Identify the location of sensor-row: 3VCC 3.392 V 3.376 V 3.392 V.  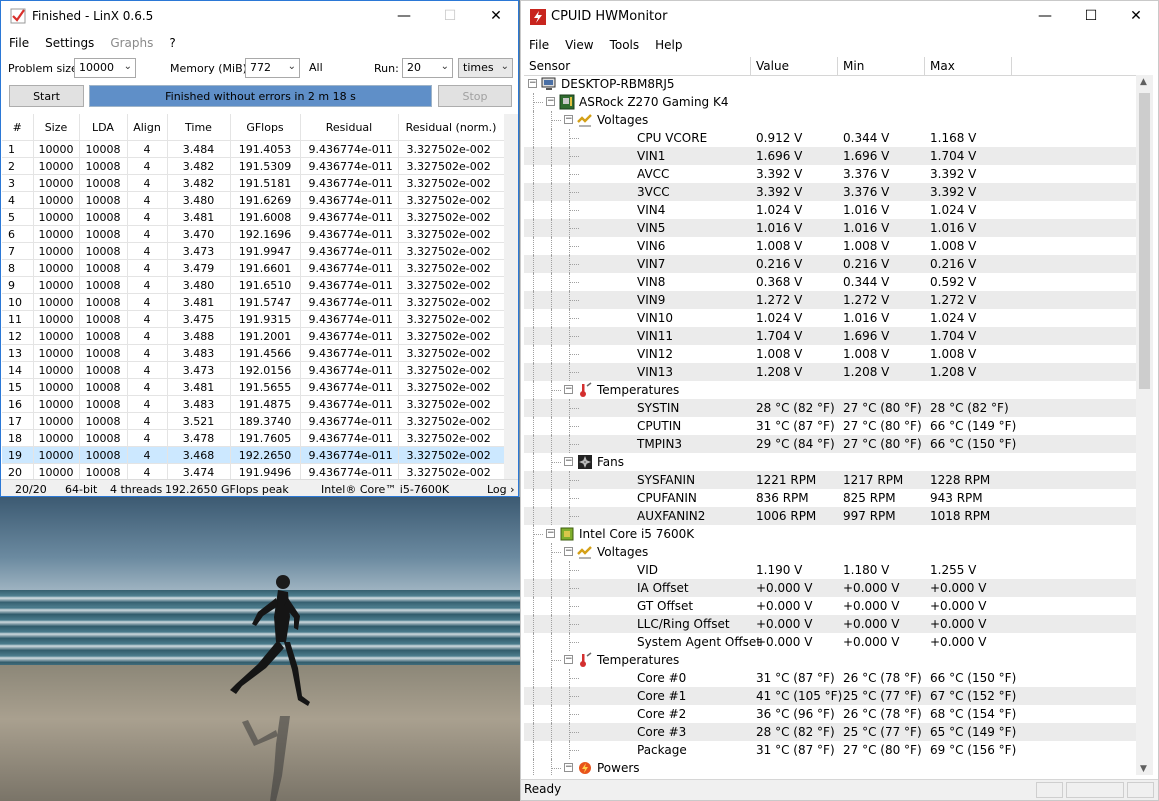
(830, 192).